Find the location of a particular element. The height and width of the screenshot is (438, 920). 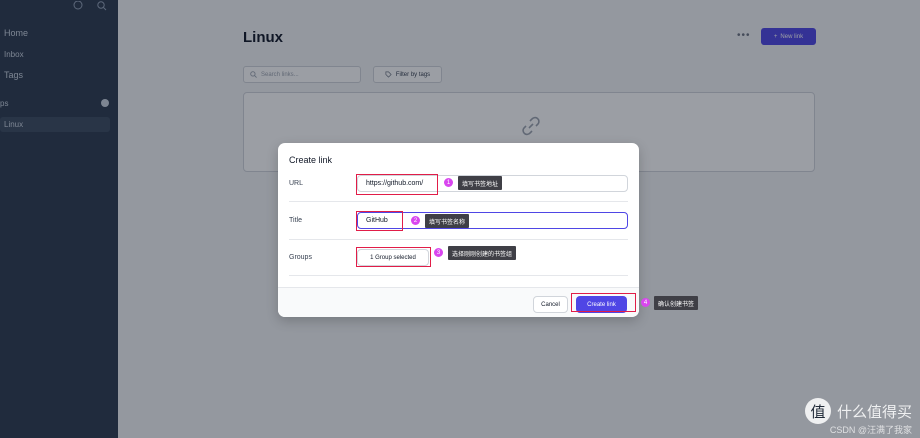

dialog-title: Create link is located at coordinates (311, 160).